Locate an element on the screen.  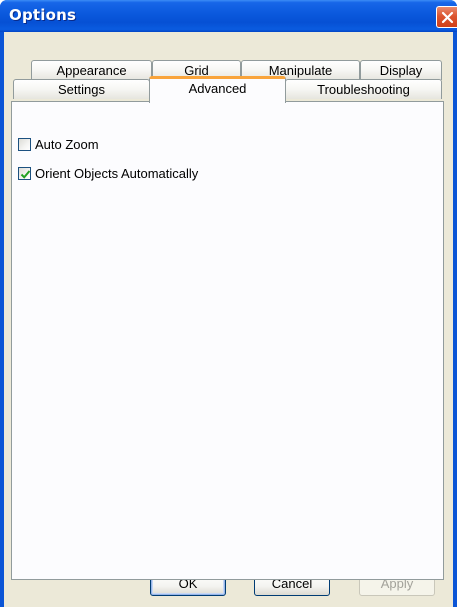
tab-settings: Settings is located at coordinates (81, 89).